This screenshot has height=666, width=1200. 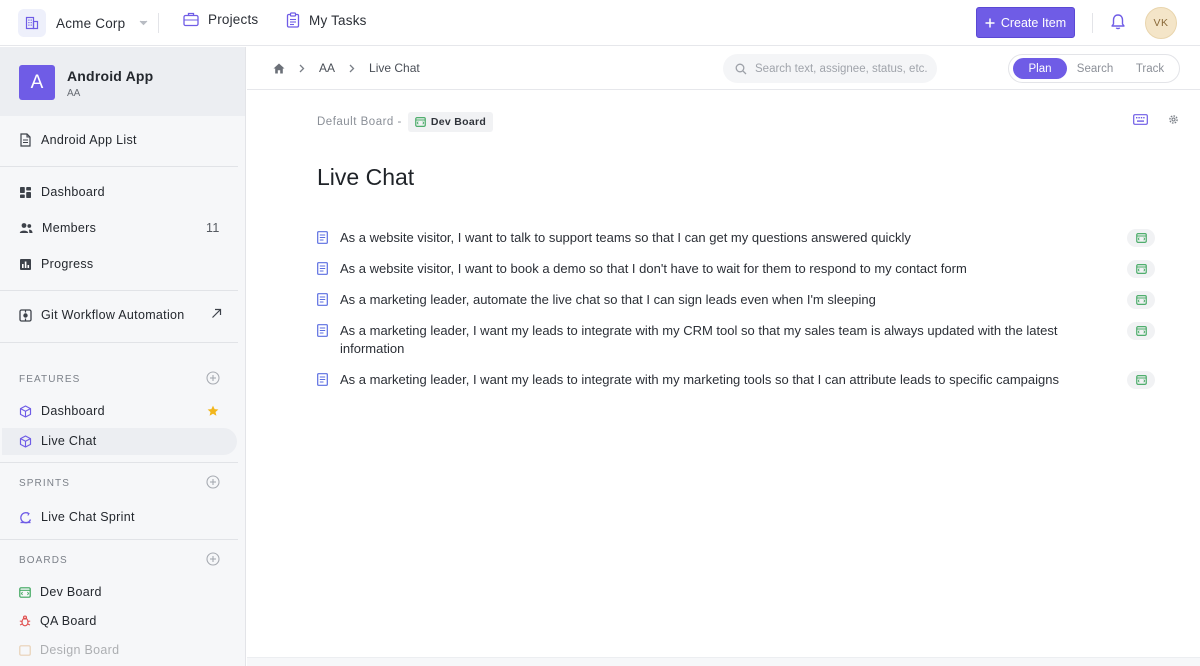 What do you see at coordinates (279, 68) in the screenshot?
I see `home-icon` at bounding box center [279, 68].